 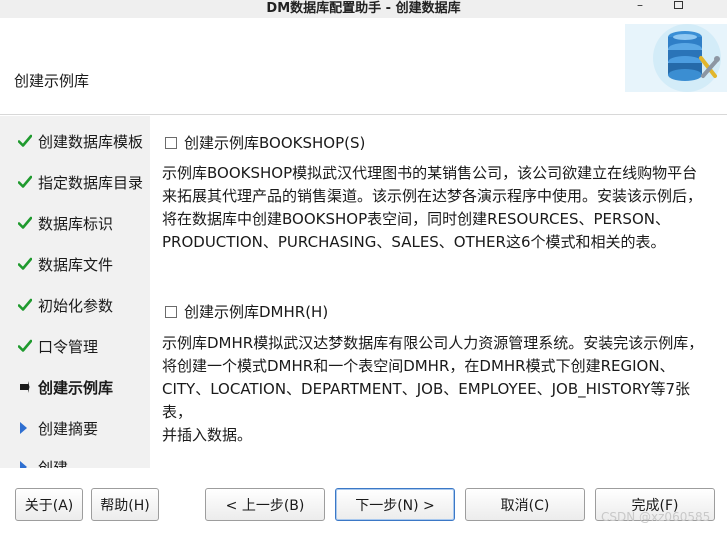 I want to click on description-line: 示例库DMHR模拟武汉达梦数据库有限公司人力资源管理系统。安装完该示例库，, so click(x=433, y=343).